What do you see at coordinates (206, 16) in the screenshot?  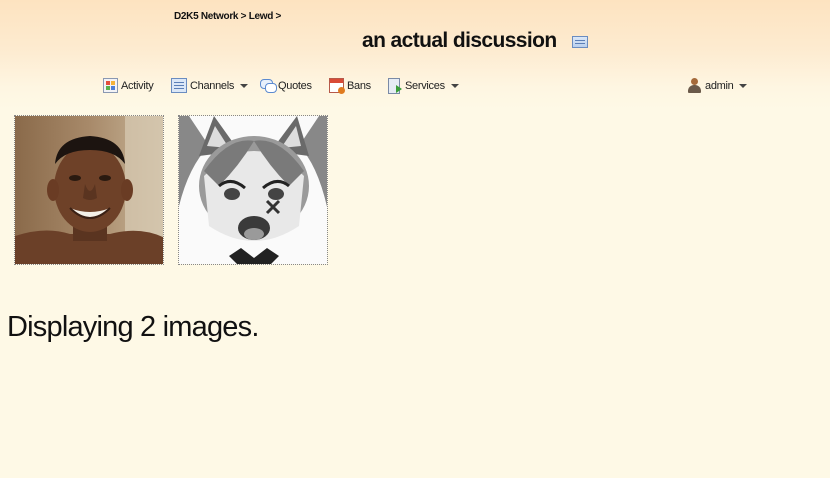 I see `breadcrumb-network-link: D2K5 Network` at bounding box center [206, 16].